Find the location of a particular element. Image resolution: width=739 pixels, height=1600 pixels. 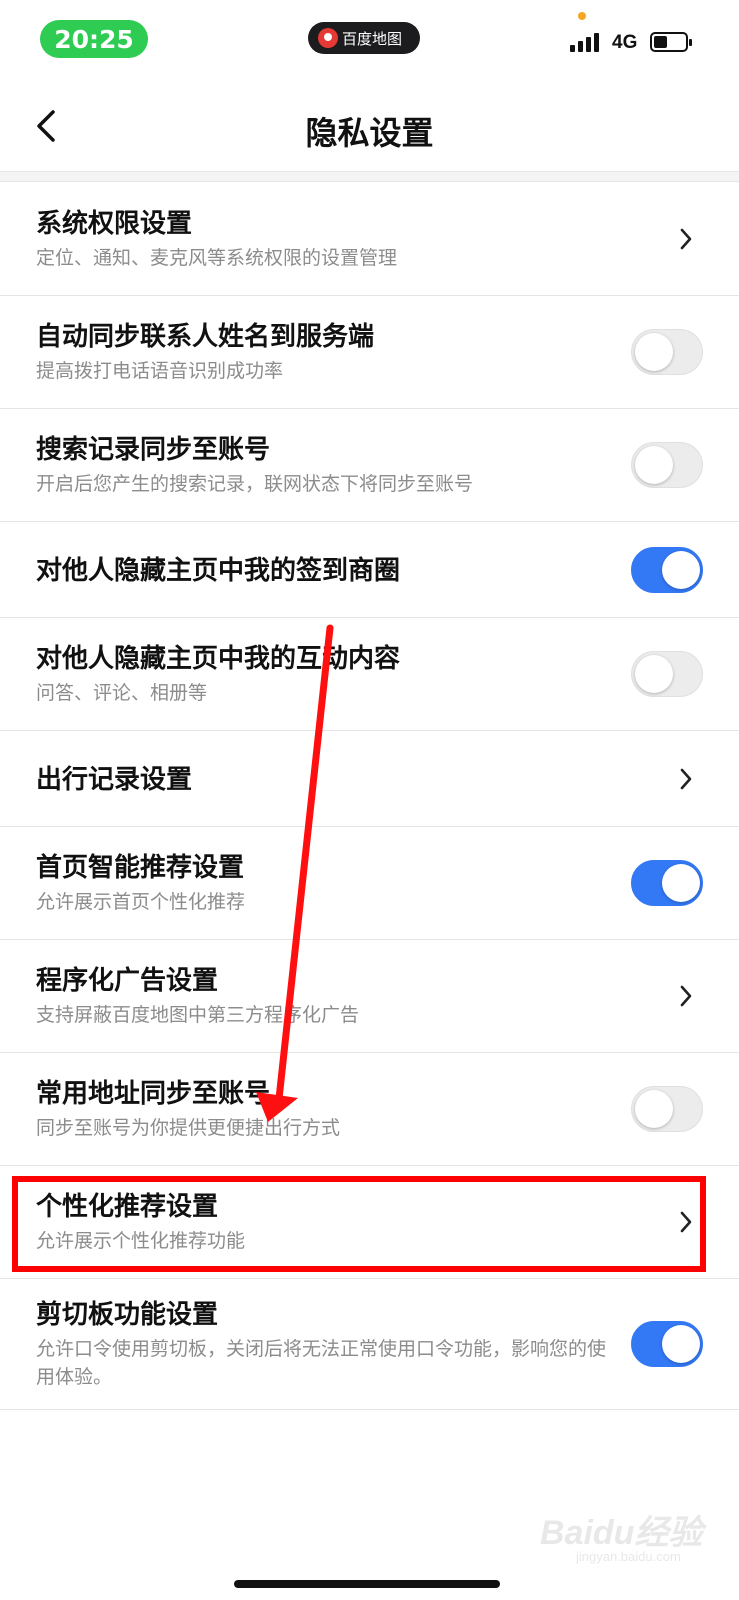

privacy-indicator-dot is located at coordinates (582, 16).